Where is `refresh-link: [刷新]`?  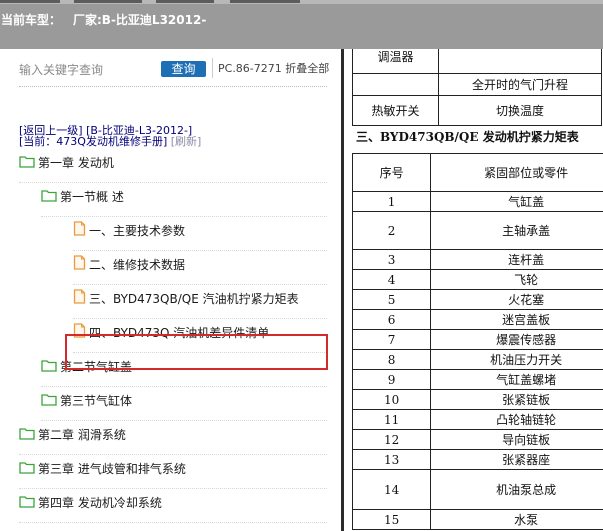
refresh-link: [刷新] is located at coordinates (186, 141).